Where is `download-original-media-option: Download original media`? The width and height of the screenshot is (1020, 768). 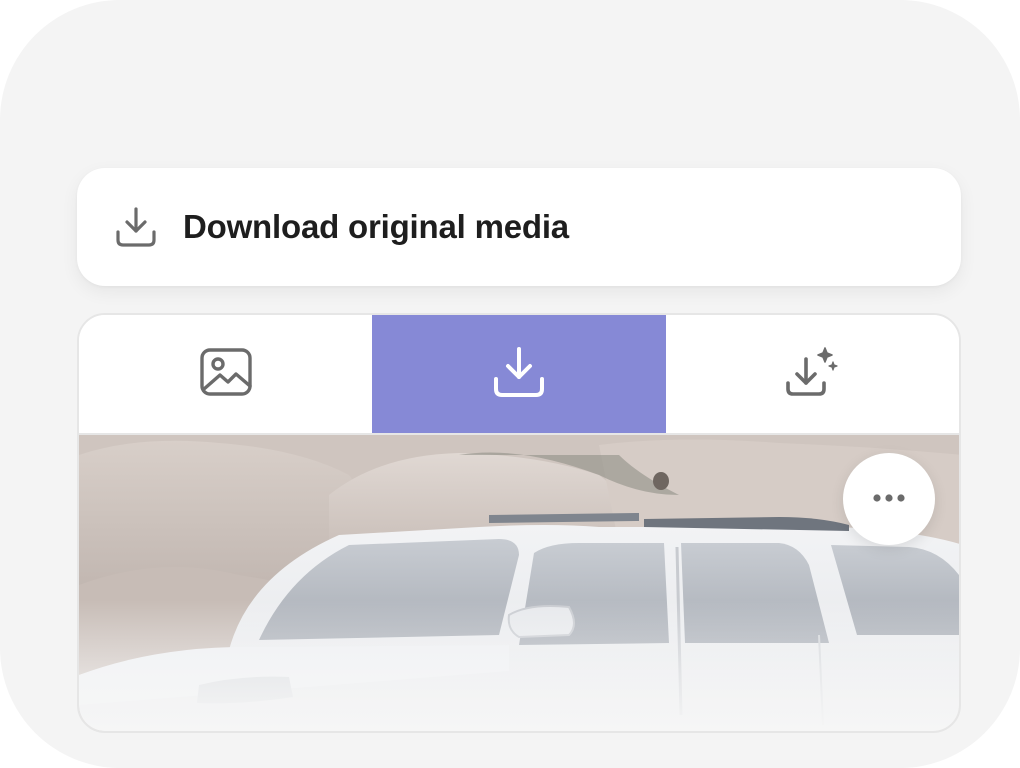
download-original-media-option: Download original media is located at coordinates (519, 227).